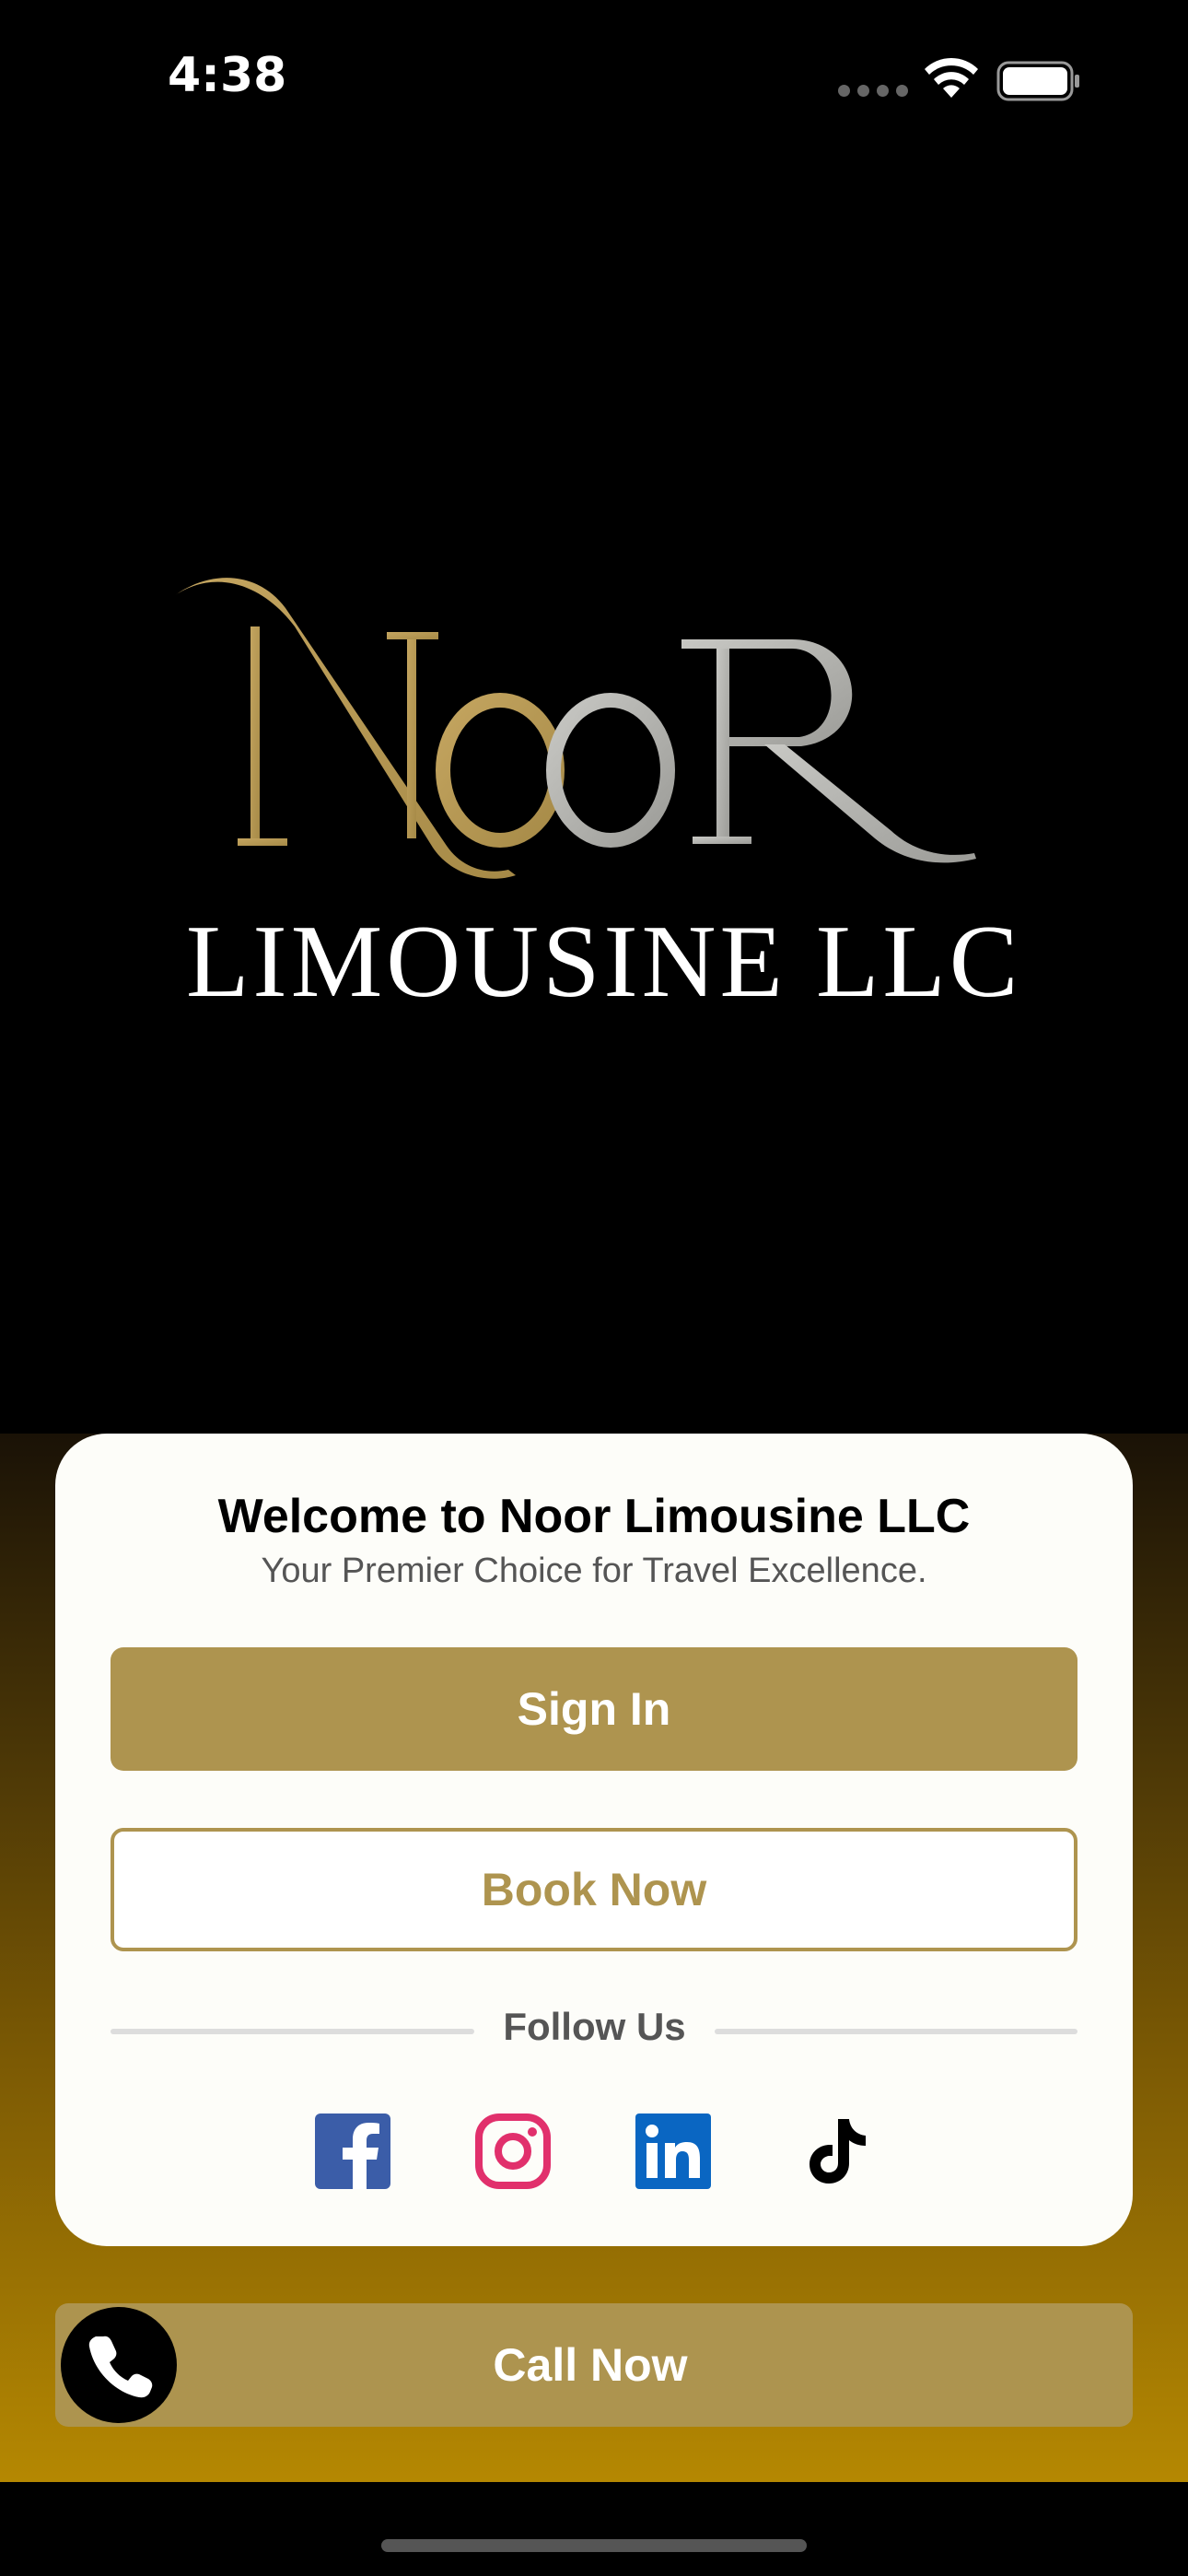  What do you see at coordinates (590, 2365) in the screenshot?
I see `call-now-label: Call Now` at bounding box center [590, 2365].